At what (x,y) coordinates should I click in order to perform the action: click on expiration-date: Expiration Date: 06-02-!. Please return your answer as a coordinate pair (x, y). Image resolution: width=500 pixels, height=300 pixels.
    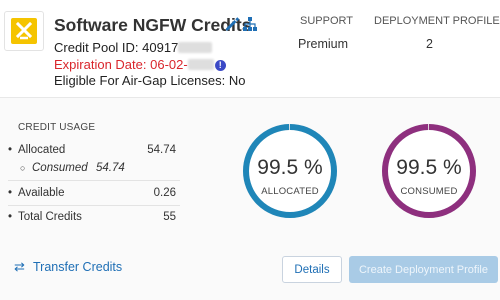
    Looking at the image, I should click on (140, 64).